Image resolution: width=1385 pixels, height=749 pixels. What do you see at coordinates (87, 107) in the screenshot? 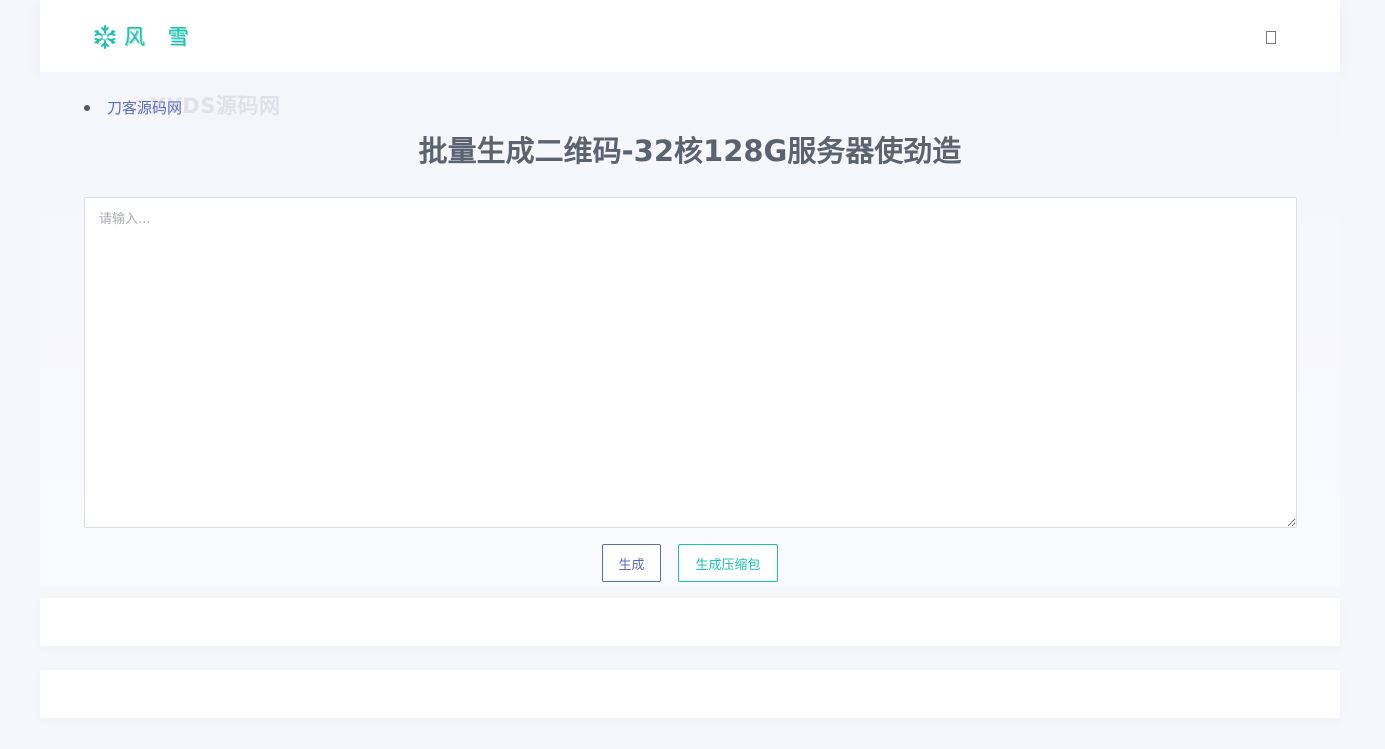
I see `bullet-icon` at bounding box center [87, 107].